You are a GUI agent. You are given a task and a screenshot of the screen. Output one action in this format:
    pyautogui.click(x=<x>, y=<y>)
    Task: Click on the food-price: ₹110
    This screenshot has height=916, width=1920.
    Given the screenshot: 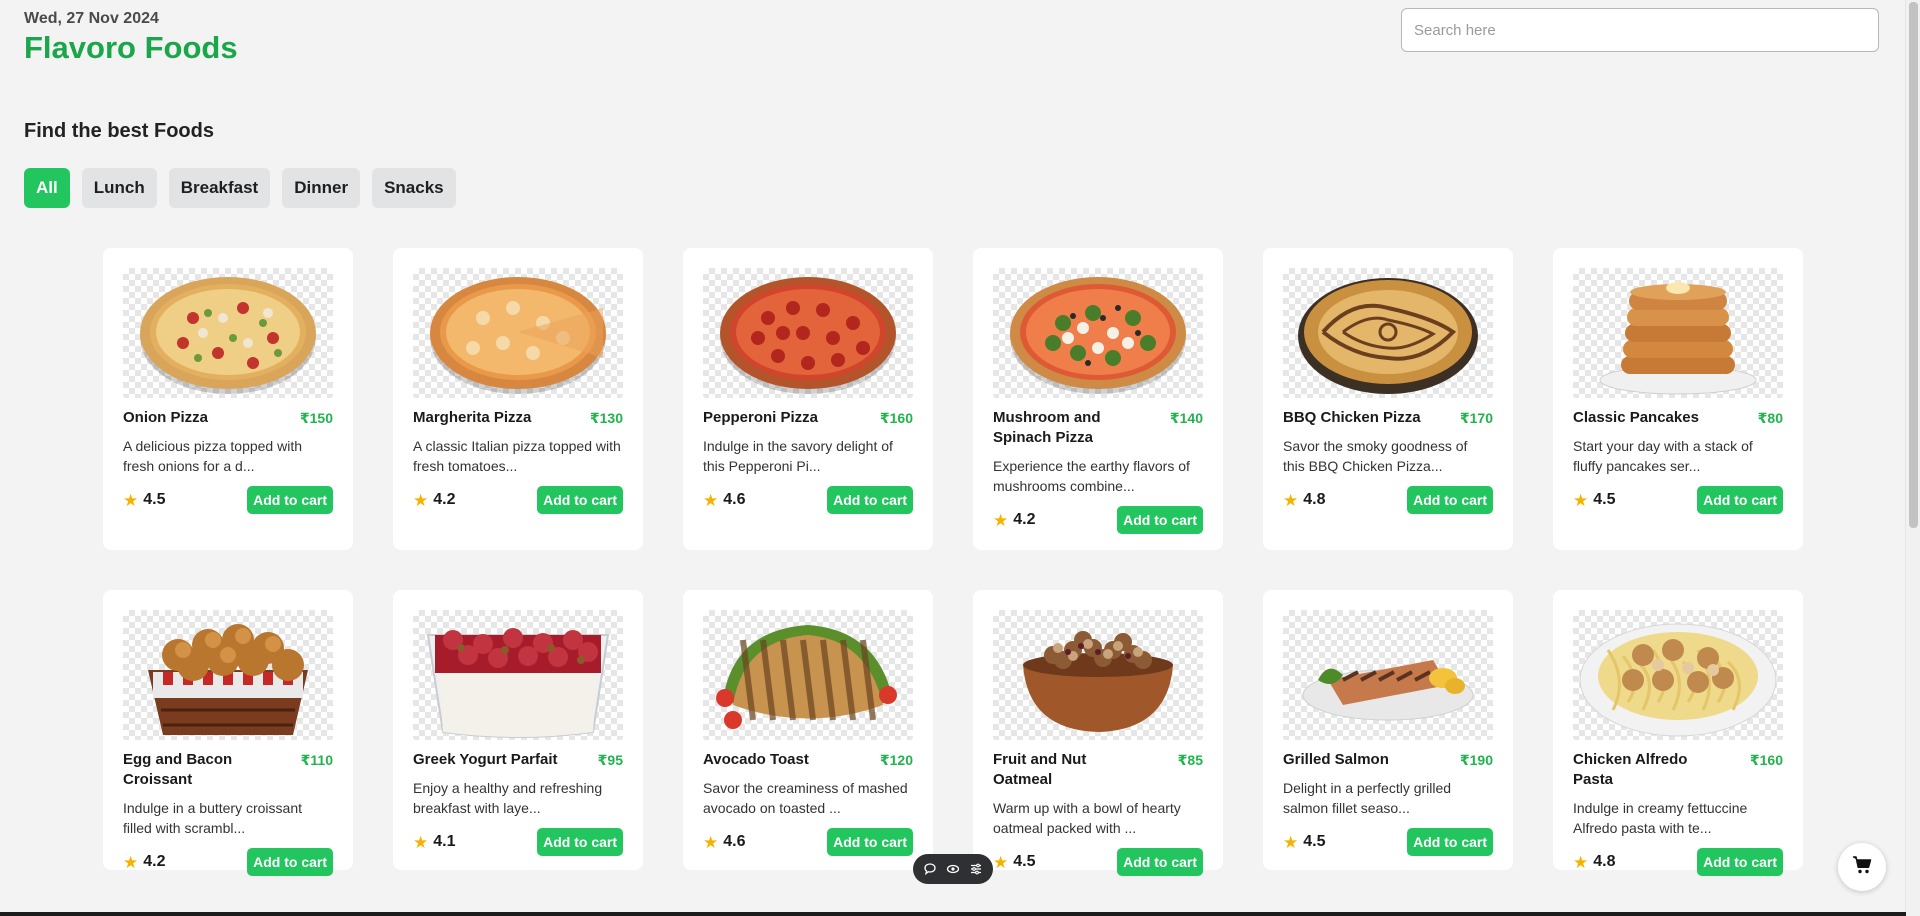 What is the action you would take?
    pyautogui.click(x=316, y=760)
    